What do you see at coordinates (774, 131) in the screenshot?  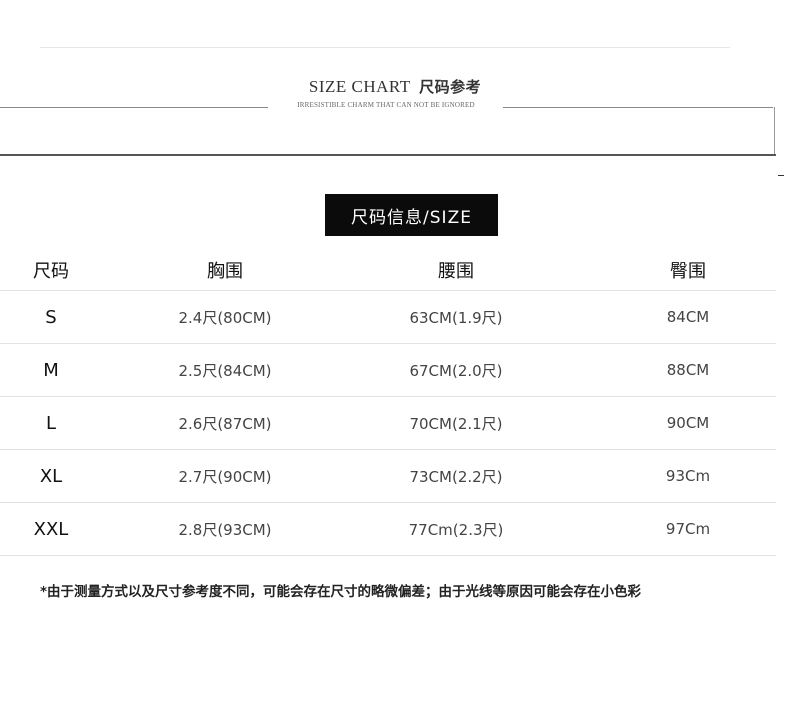 I see `side-border` at bounding box center [774, 131].